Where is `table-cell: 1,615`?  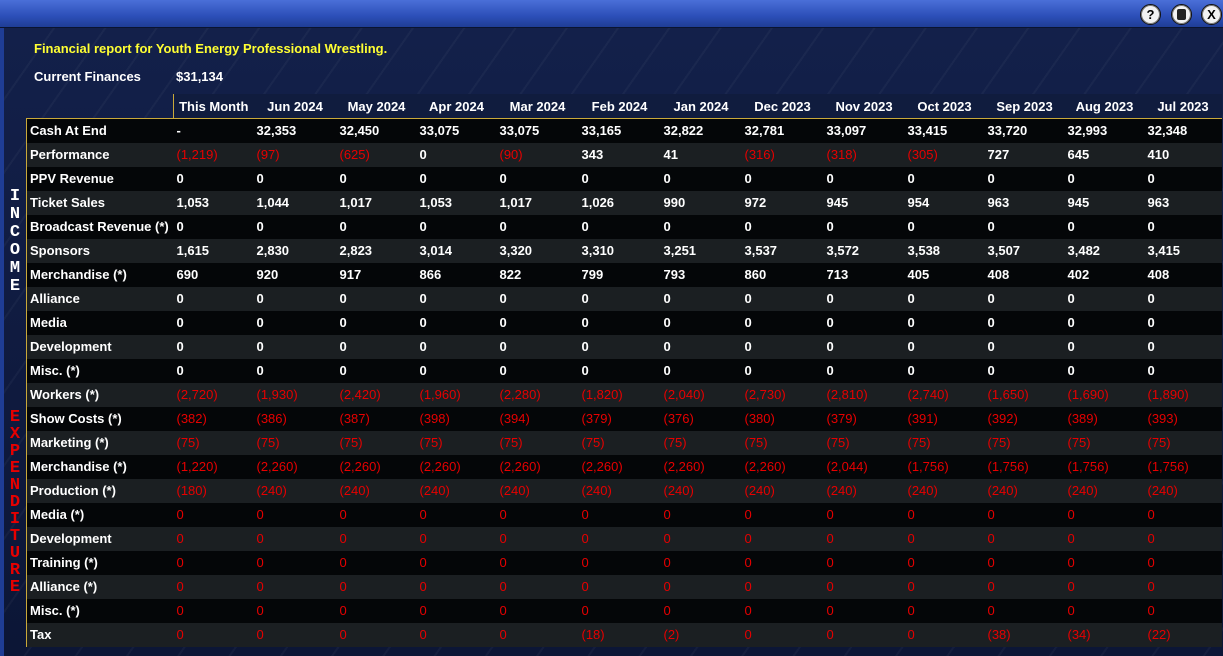
table-cell: 1,615 is located at coordinates (193, 250).